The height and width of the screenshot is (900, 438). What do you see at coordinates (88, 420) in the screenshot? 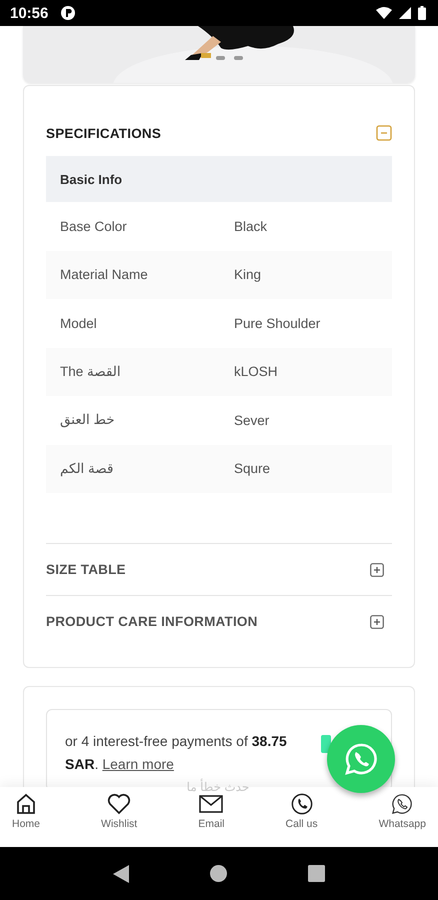
I see `spec-name: خط العنق` at bounding box center [88, 420].